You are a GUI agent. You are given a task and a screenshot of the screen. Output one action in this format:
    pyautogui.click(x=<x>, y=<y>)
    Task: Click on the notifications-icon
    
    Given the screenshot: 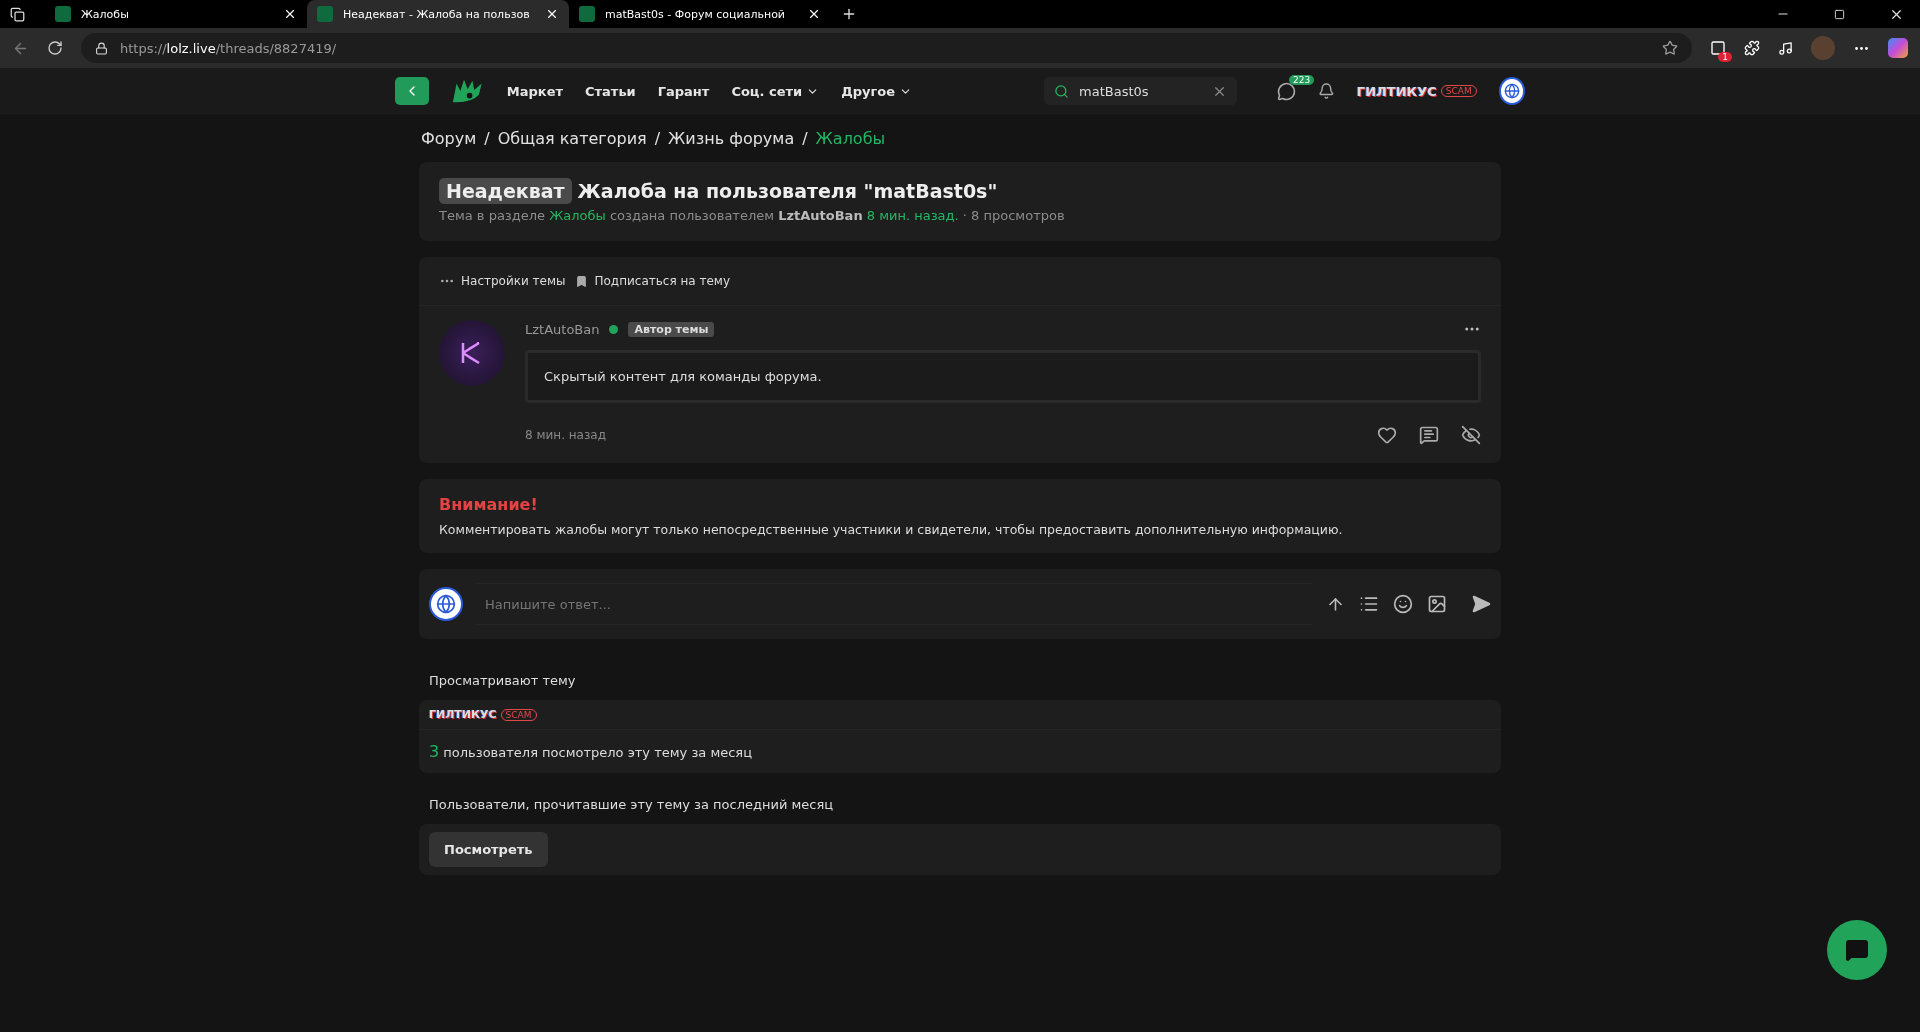 What is the action you would take?
    pyautogui.click(x=1326, y=91)
    